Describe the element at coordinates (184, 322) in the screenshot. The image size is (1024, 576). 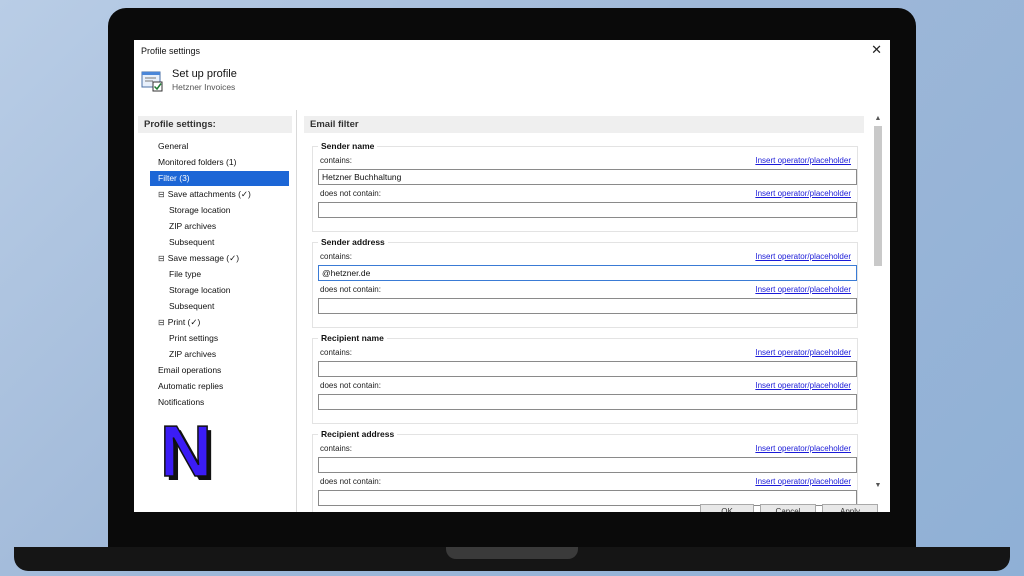
I see `tree-item-label: Print (✓)` at that location.